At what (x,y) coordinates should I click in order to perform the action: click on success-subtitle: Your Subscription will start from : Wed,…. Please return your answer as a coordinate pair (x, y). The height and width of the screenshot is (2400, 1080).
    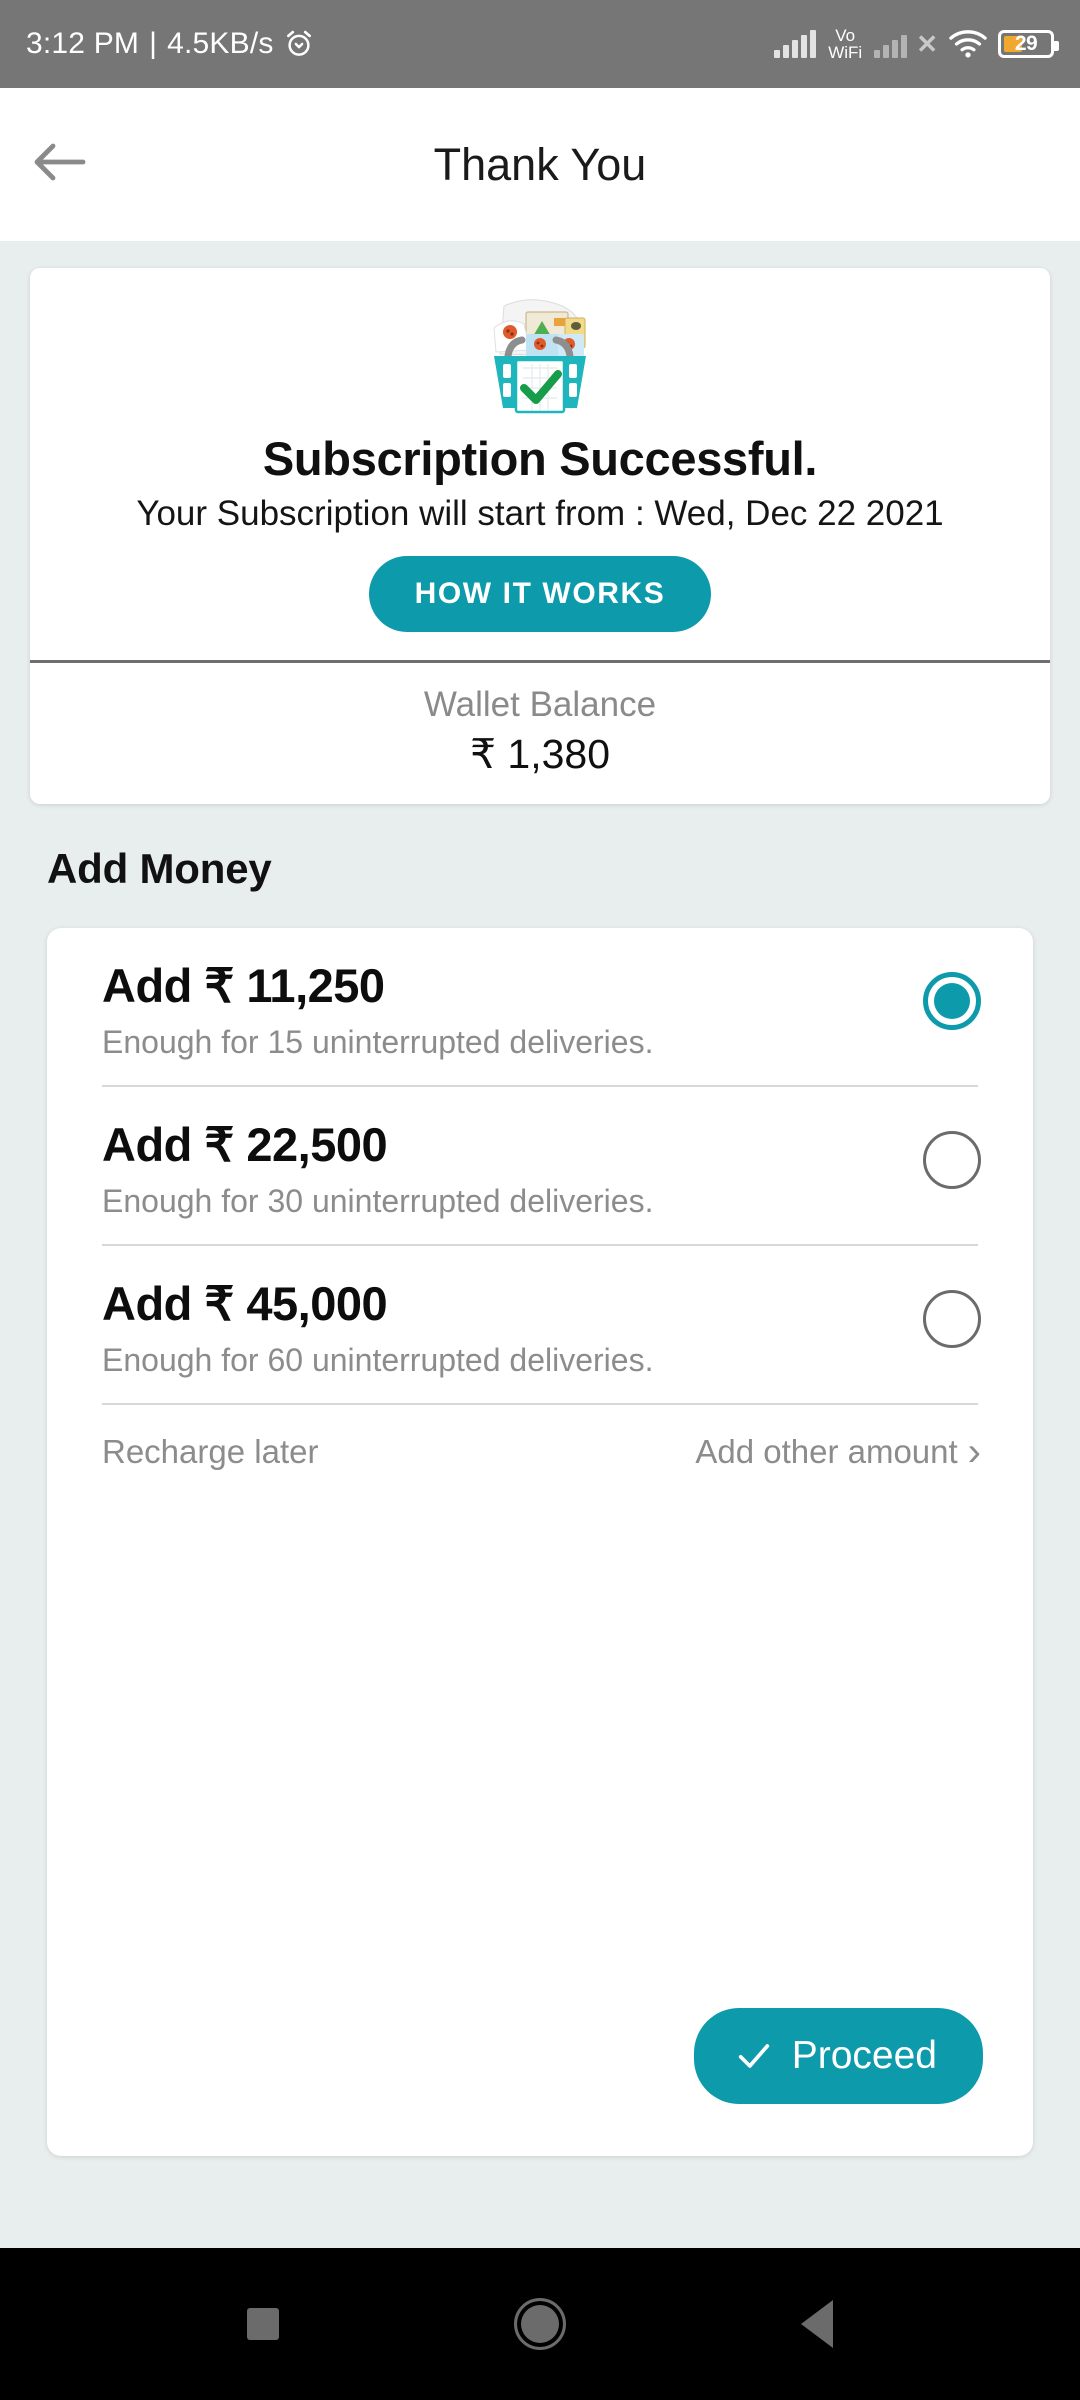
    Looking at the image, I should click on (540, 513).